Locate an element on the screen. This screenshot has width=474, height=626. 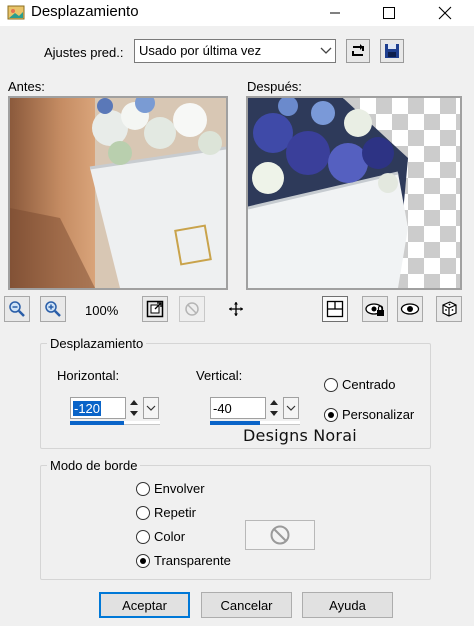
radio-transparent-dot is located at coordinates (143, 560).